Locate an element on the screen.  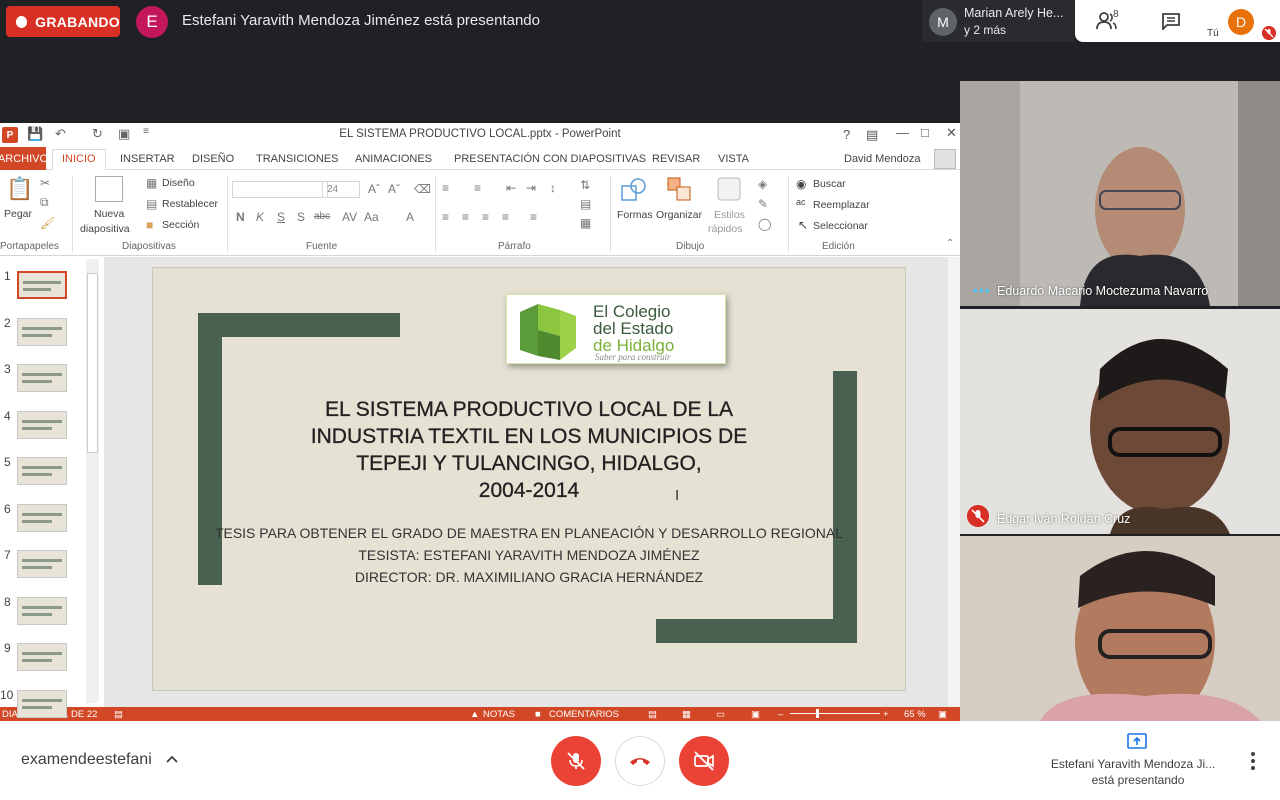
bold-icon: N is located at coordinates (240, 217).